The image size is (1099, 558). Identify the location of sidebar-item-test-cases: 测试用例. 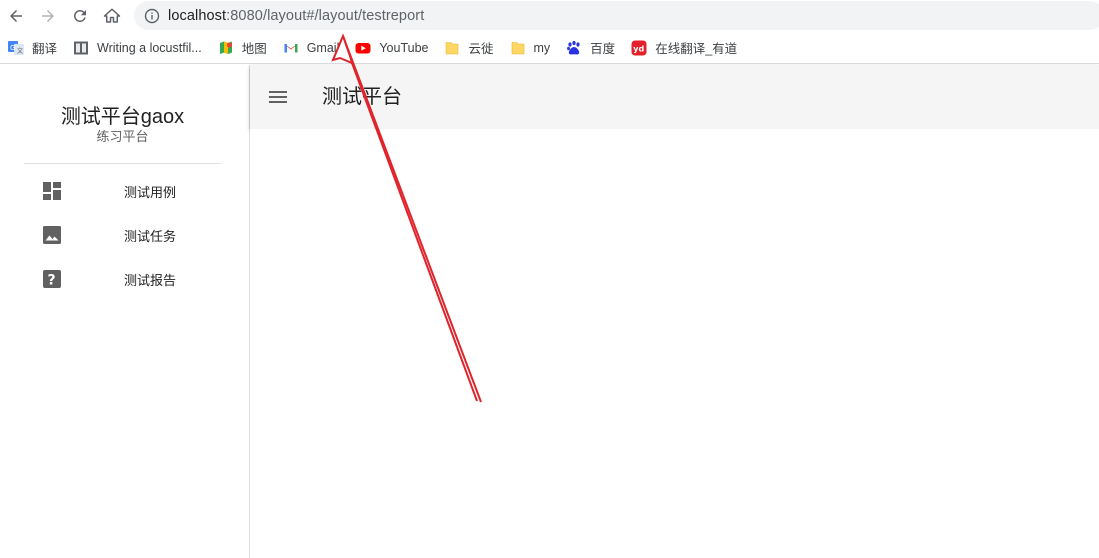
(124, 191).